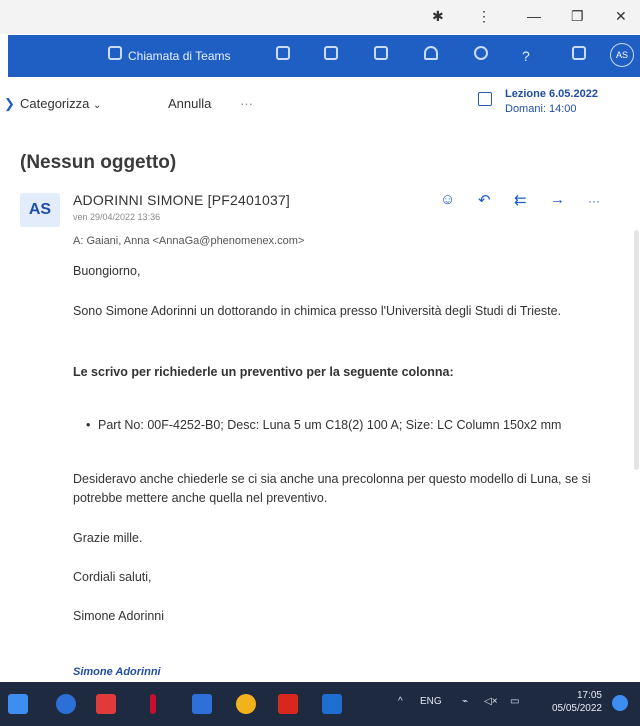 This screenshot has width=640, height=726. Describe the element at coordinates (153, 704) in the screenshot. I see `app-icon` at that location.